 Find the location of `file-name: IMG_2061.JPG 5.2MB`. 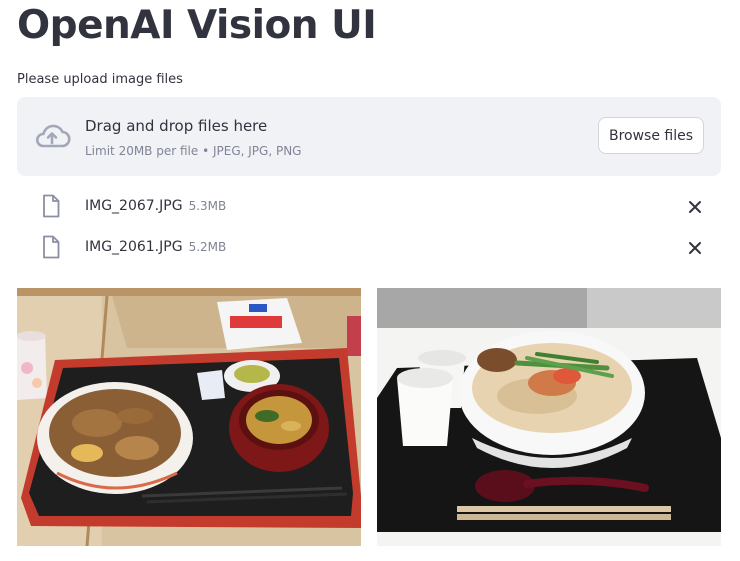

file-name: IMG_2061.JPG 5.2MB is located at coordinates (155, 247).